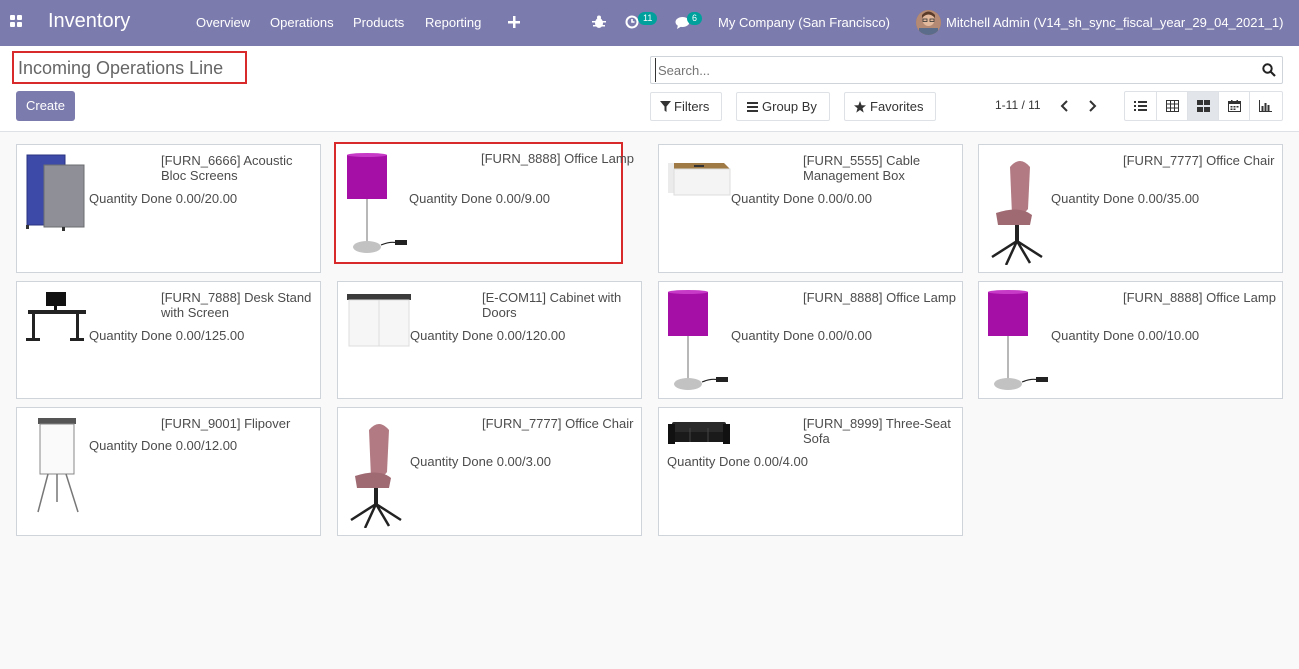 This screenshot has height=669, width=1299. What do you see at coordinates (167, 335) in the screenshot?
I see `card-quantity: Quantity Done 0.00/125.00` at bounding box center [167, 335].